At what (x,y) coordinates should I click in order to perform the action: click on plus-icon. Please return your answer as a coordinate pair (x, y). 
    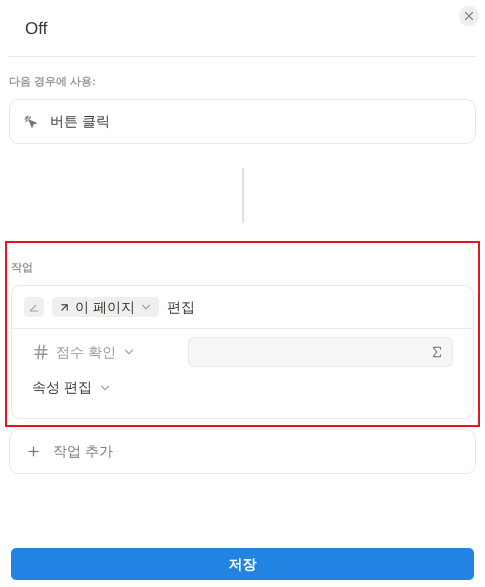
    Looking at the image, I should click on (33, 451).